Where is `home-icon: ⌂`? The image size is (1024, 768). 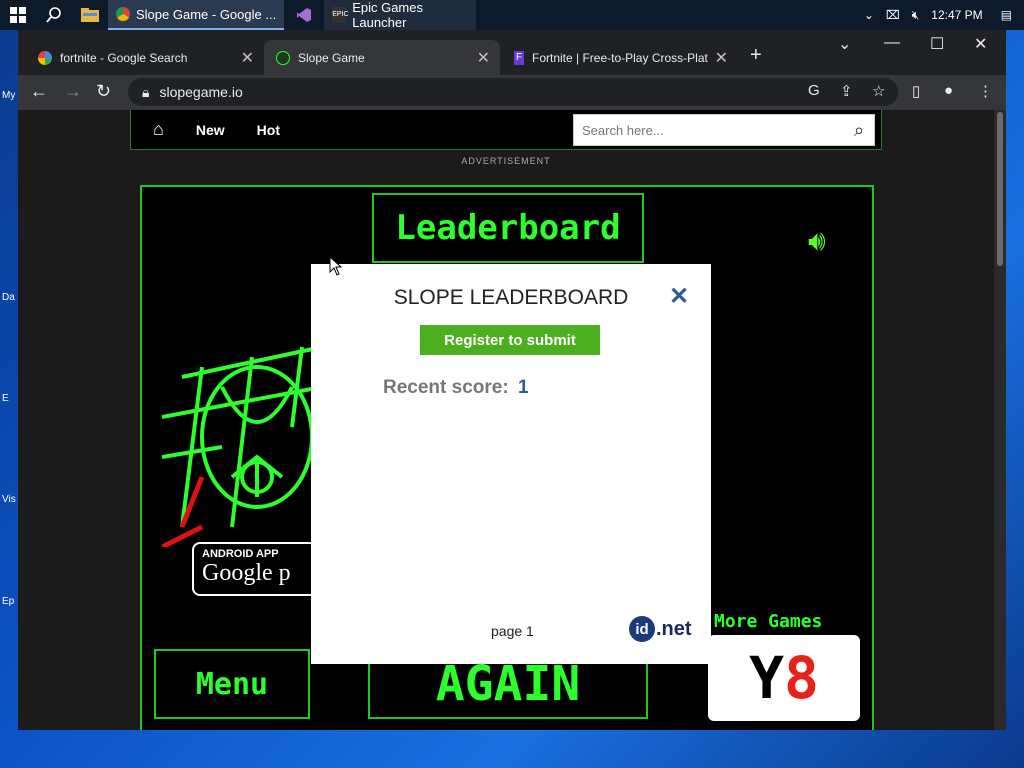 home-icon: ⌂ is located at coordinates (158, 129).